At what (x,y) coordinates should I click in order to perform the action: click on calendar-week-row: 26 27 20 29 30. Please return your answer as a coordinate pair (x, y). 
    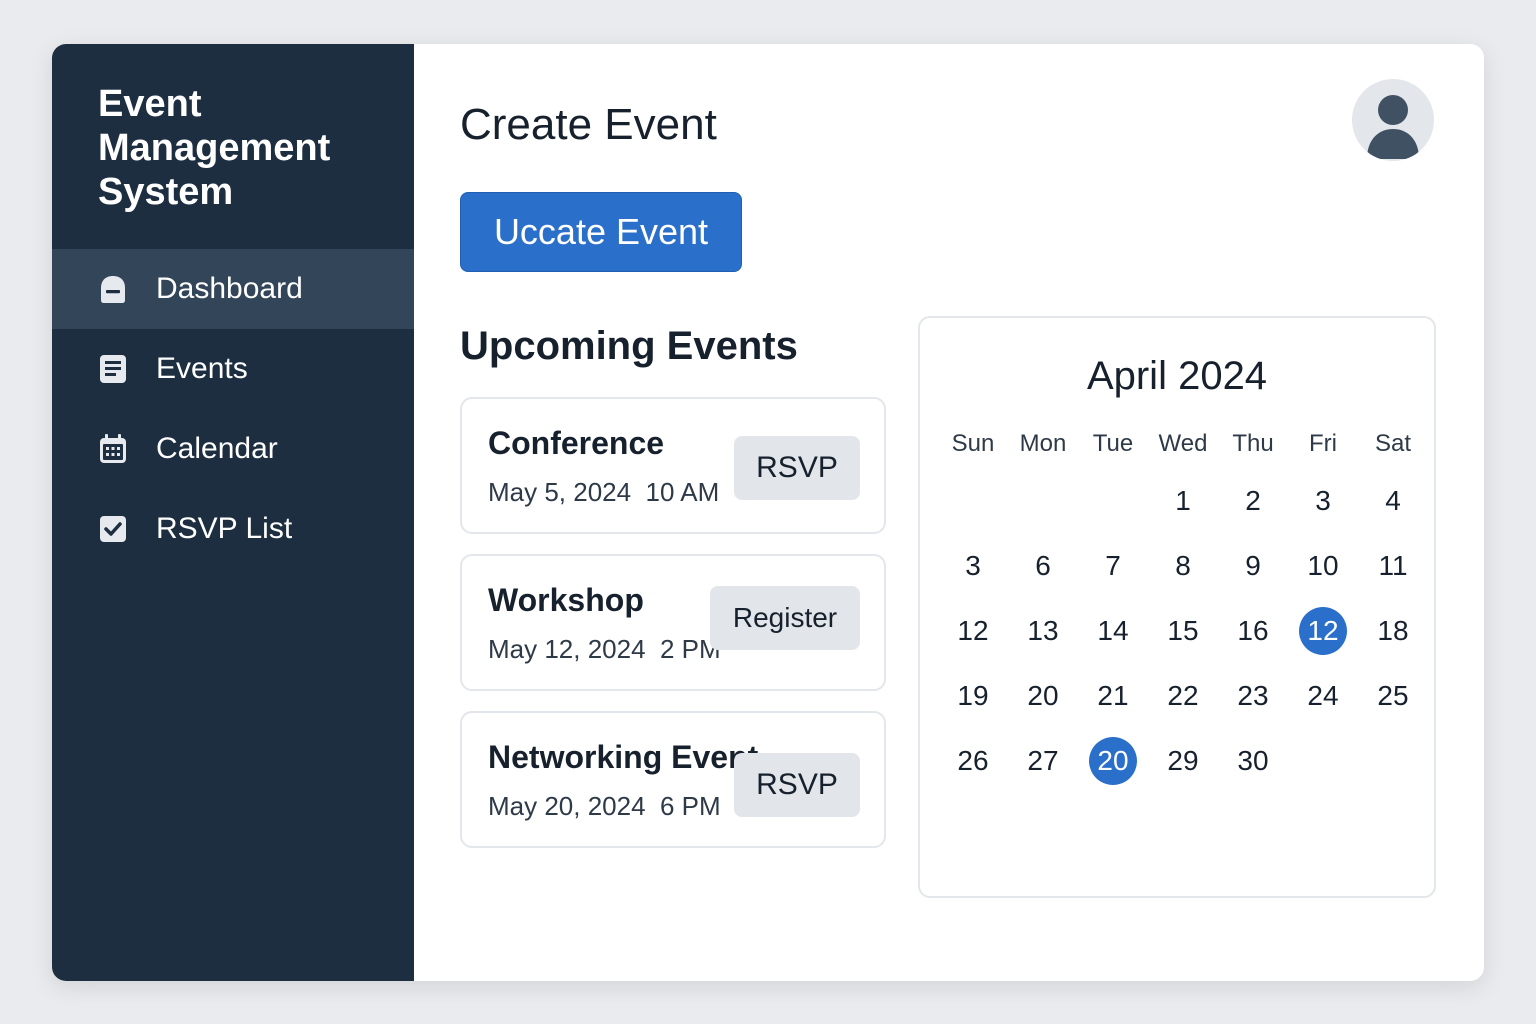
    Looking at the image, I should click on (1183, 760).